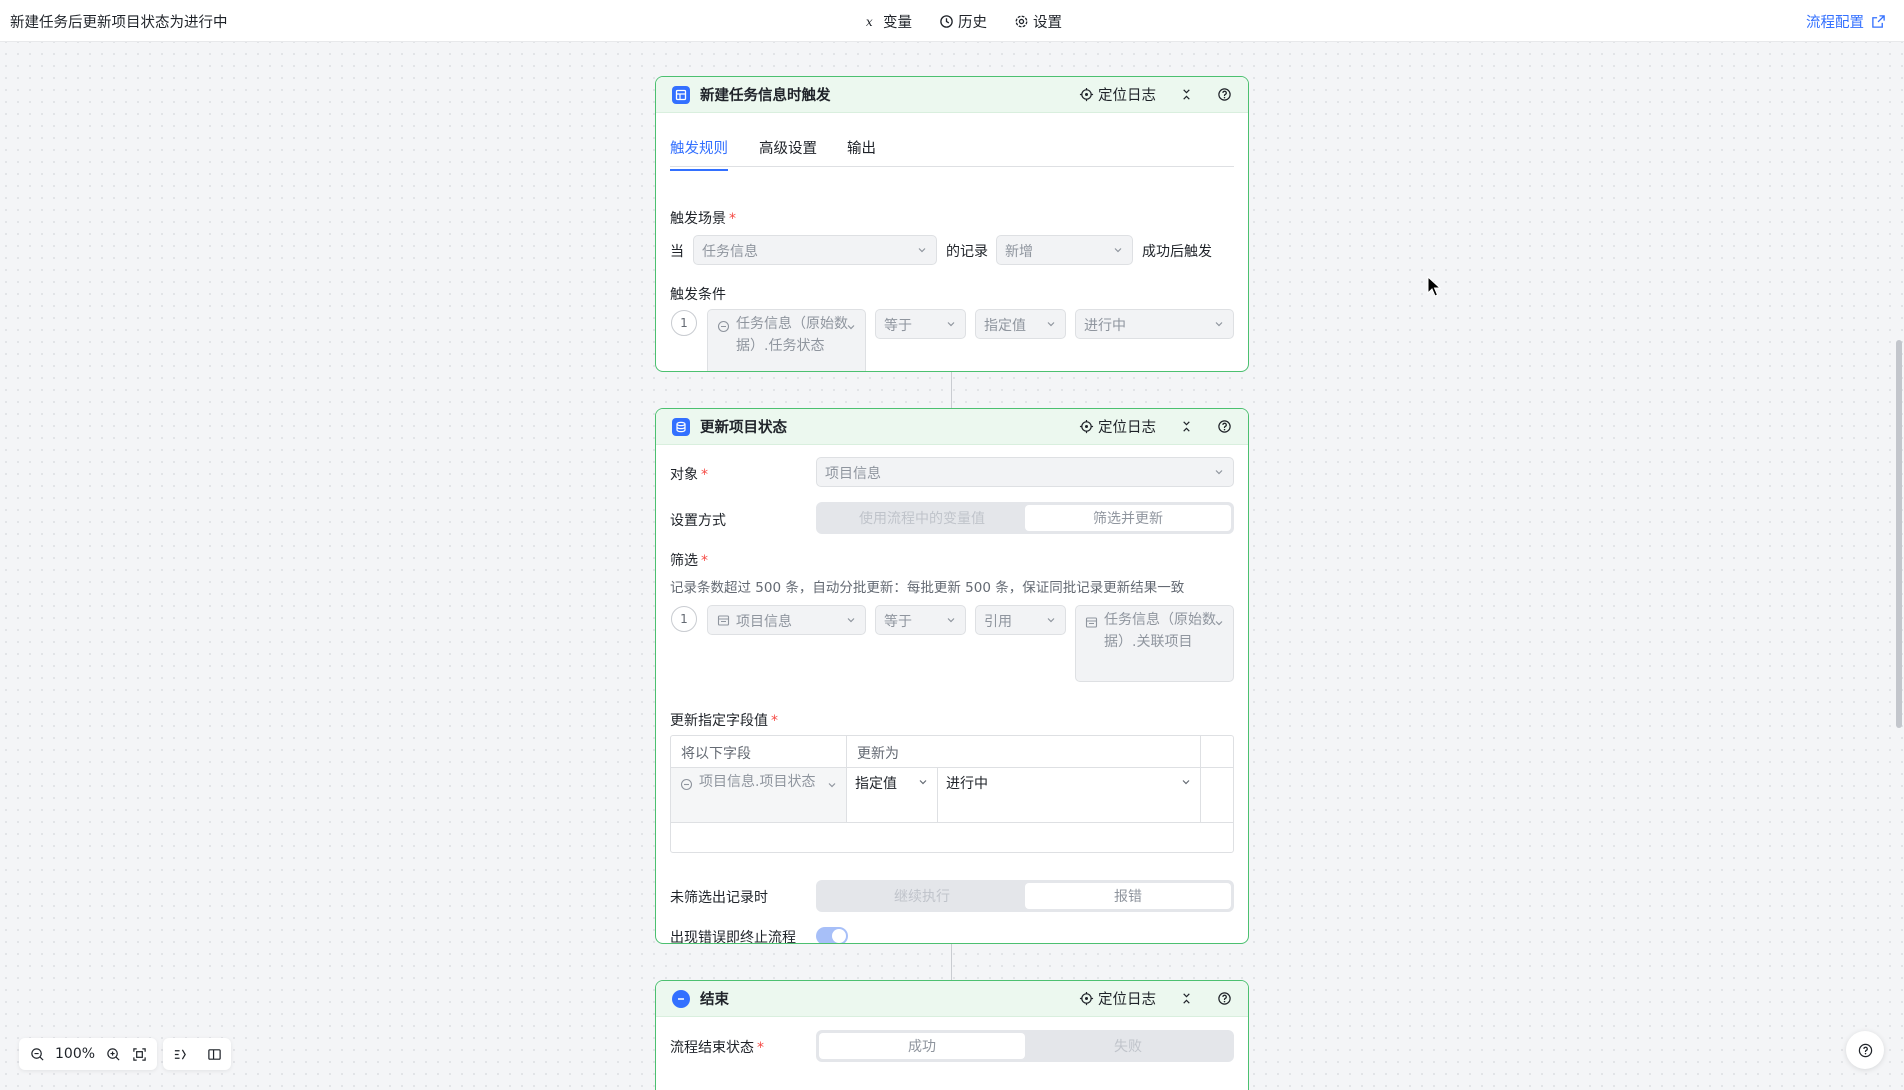 Image resolution: width=1904 pixels, height=1090 pixels. I want to click on variables-label: 变量, so click(897, 23).